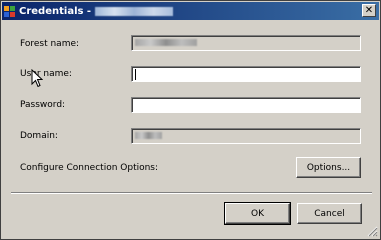 The height and width of the screenshot is (240, 381). Describe the element at coordinates (46, 74) in the screenshot. I see `user-name-label: User name:` at that location.